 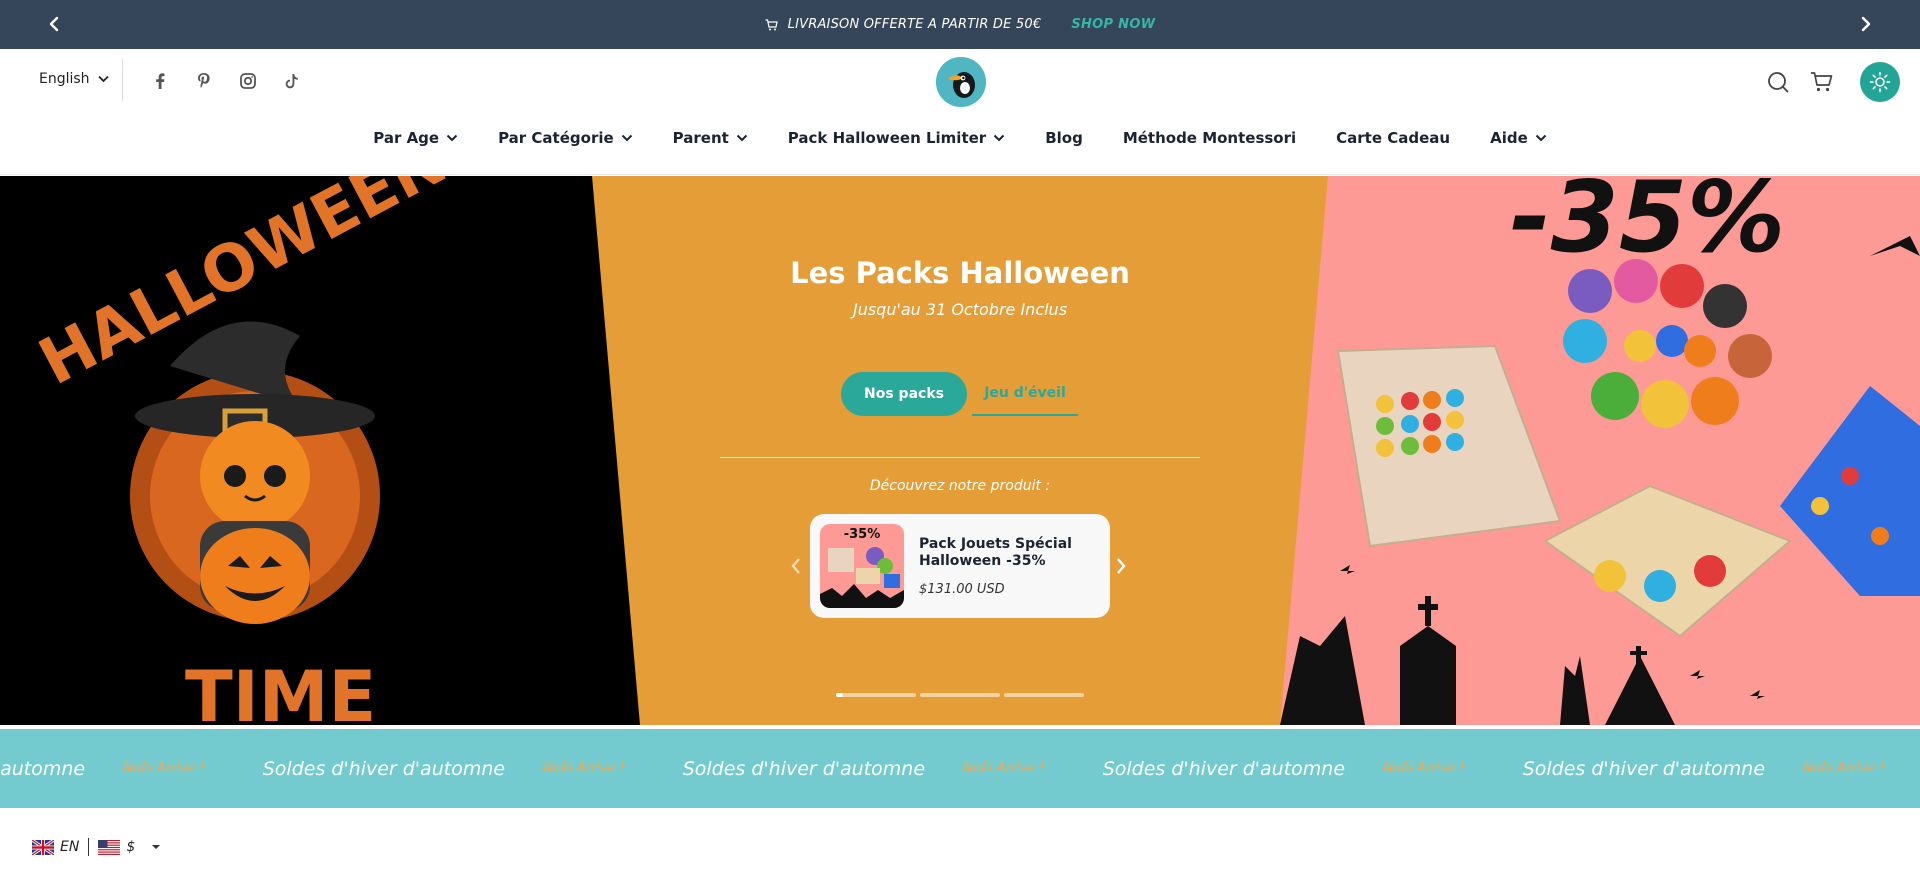 What do you see at coordinates (292, 81) in the screenshot?
I see `tiktok-icon` at bounding box center [292, 81].